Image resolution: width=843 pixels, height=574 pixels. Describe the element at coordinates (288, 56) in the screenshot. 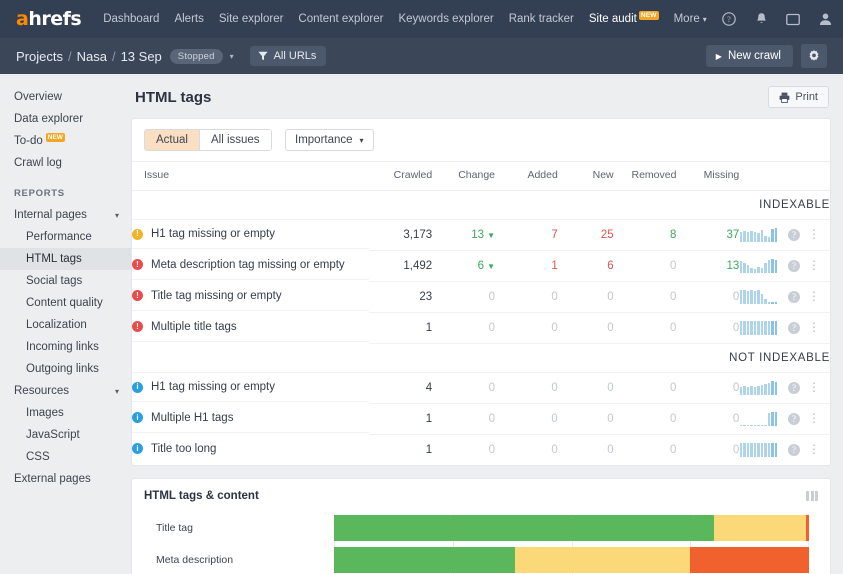

I see `all-urls-filter-button: All URLs` at that location.